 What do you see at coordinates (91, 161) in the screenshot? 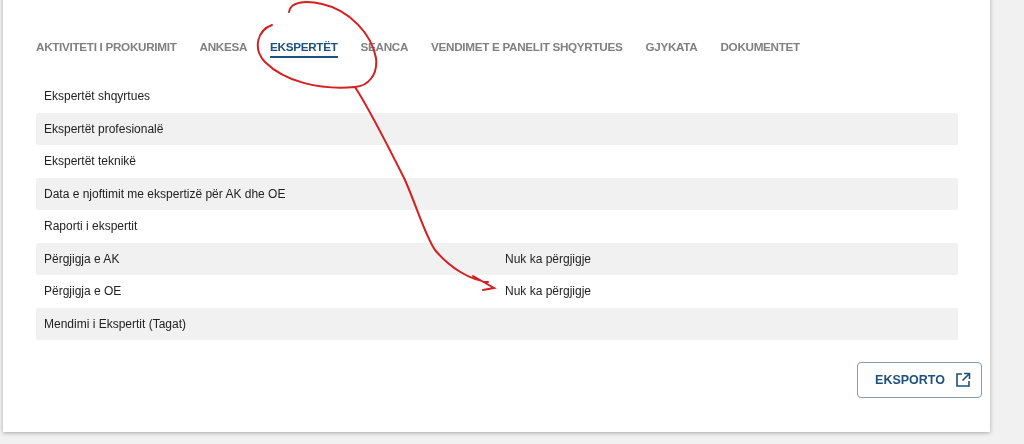
I see `row-label: Ekspertët teknikë` at bounding box center [91, 161].